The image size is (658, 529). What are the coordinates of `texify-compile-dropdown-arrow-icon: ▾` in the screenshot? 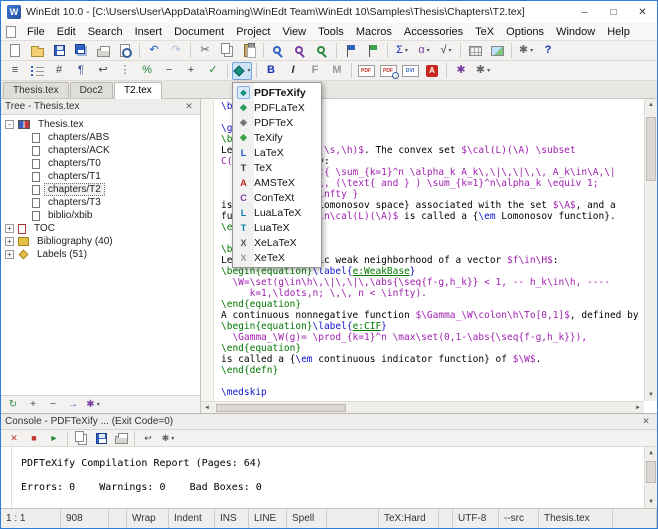 It's located at (248, 70).